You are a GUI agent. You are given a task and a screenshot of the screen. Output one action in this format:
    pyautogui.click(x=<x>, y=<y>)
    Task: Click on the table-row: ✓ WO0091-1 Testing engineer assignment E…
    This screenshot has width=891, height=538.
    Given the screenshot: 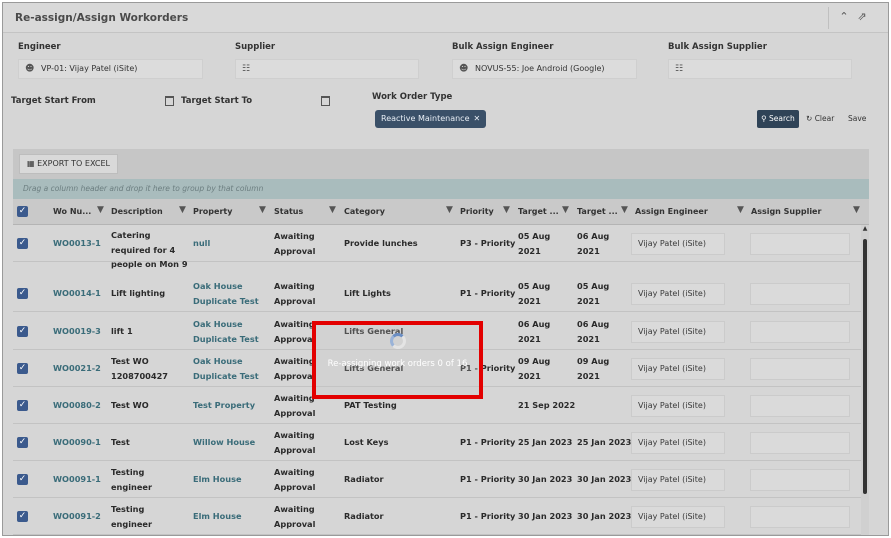 What is the action you would take?
    pyautogui.click(x=437, y=483)
    